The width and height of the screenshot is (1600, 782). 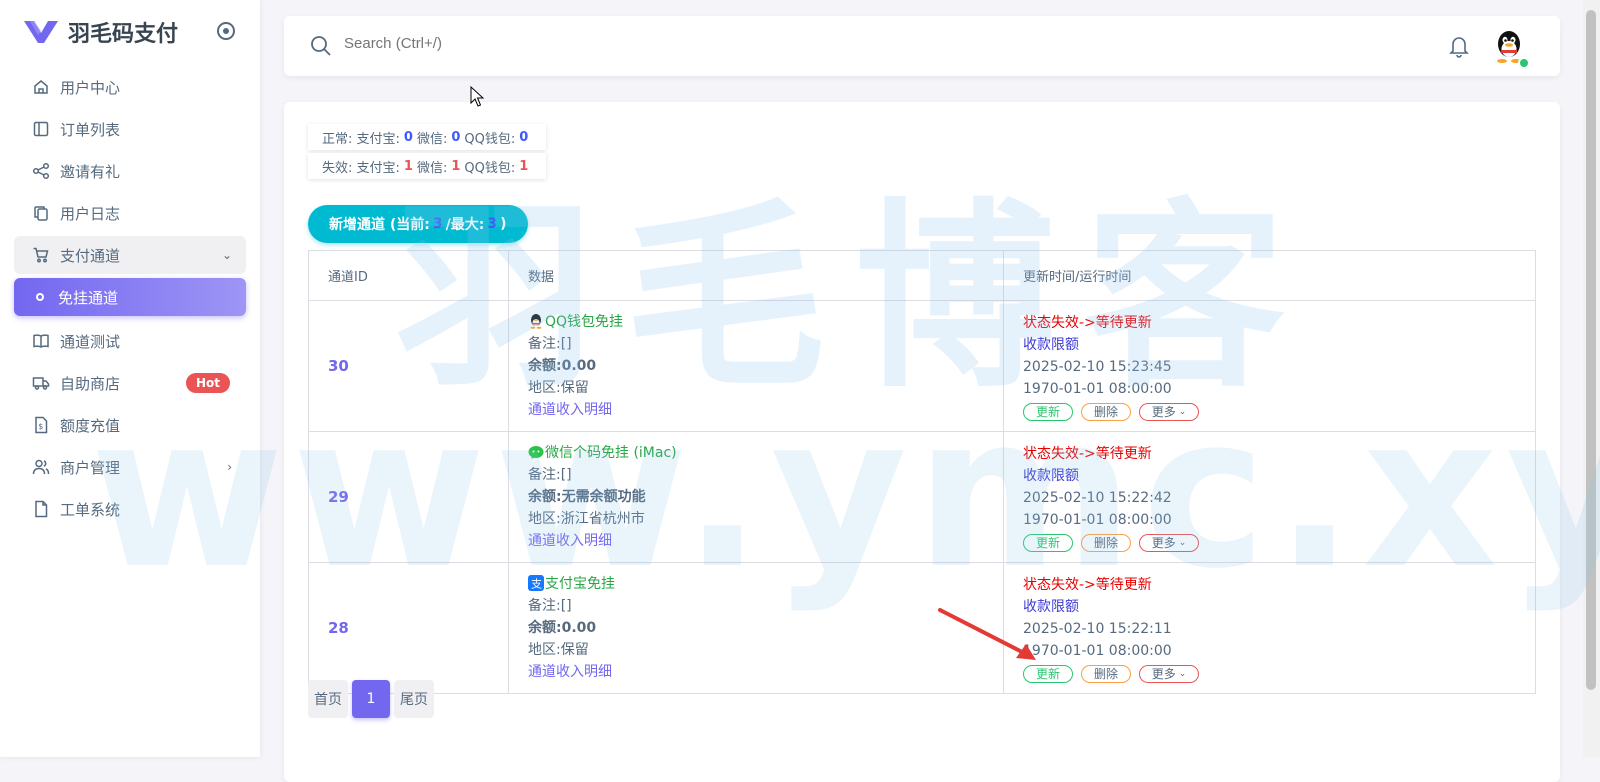 I want to click on sidebar-item-label: 订单列表, so click(x=90, y=129).